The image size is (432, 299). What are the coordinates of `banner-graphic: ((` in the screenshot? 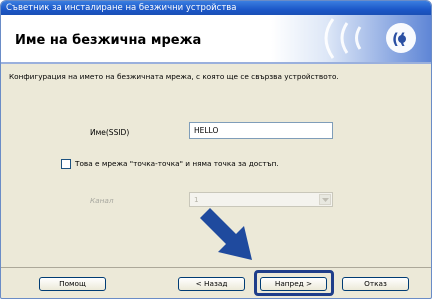 It's located at (351, 38).